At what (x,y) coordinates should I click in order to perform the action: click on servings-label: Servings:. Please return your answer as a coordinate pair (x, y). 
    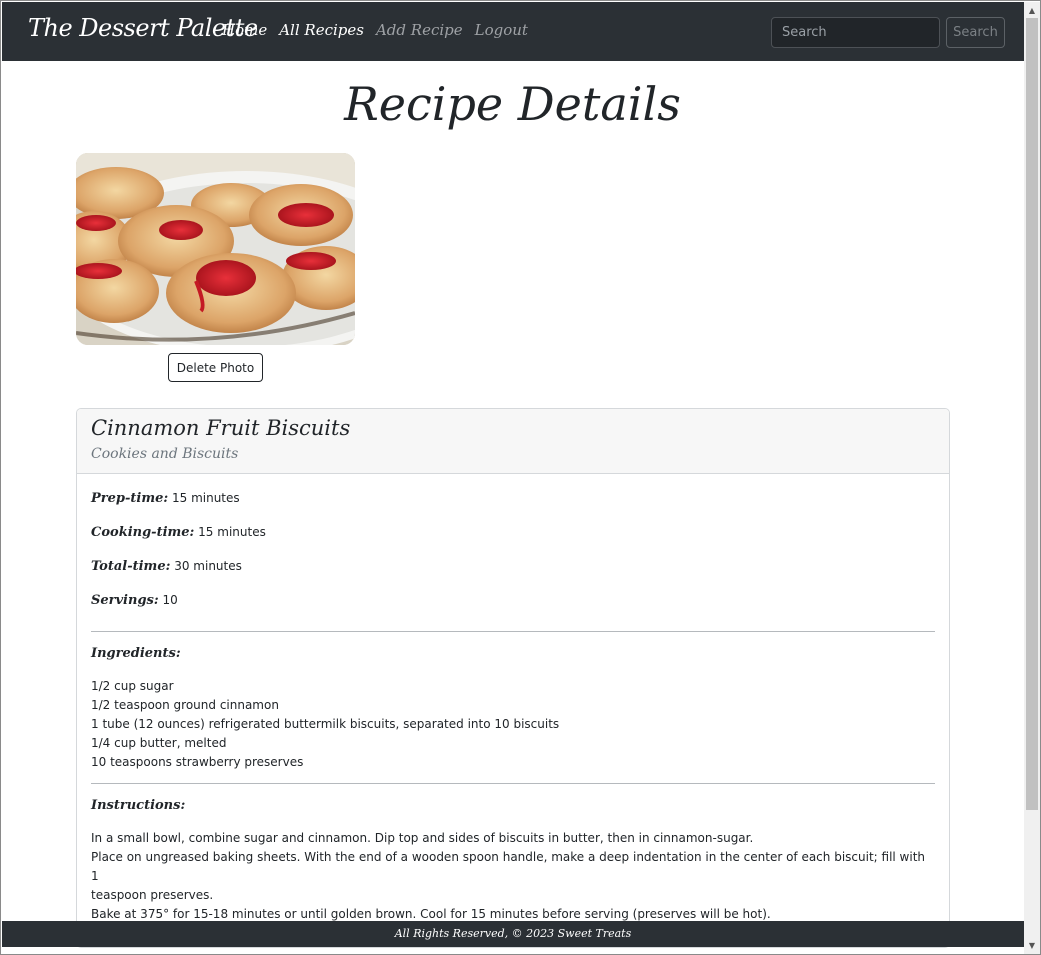
    Looking at the image, I should click on (125, 600).